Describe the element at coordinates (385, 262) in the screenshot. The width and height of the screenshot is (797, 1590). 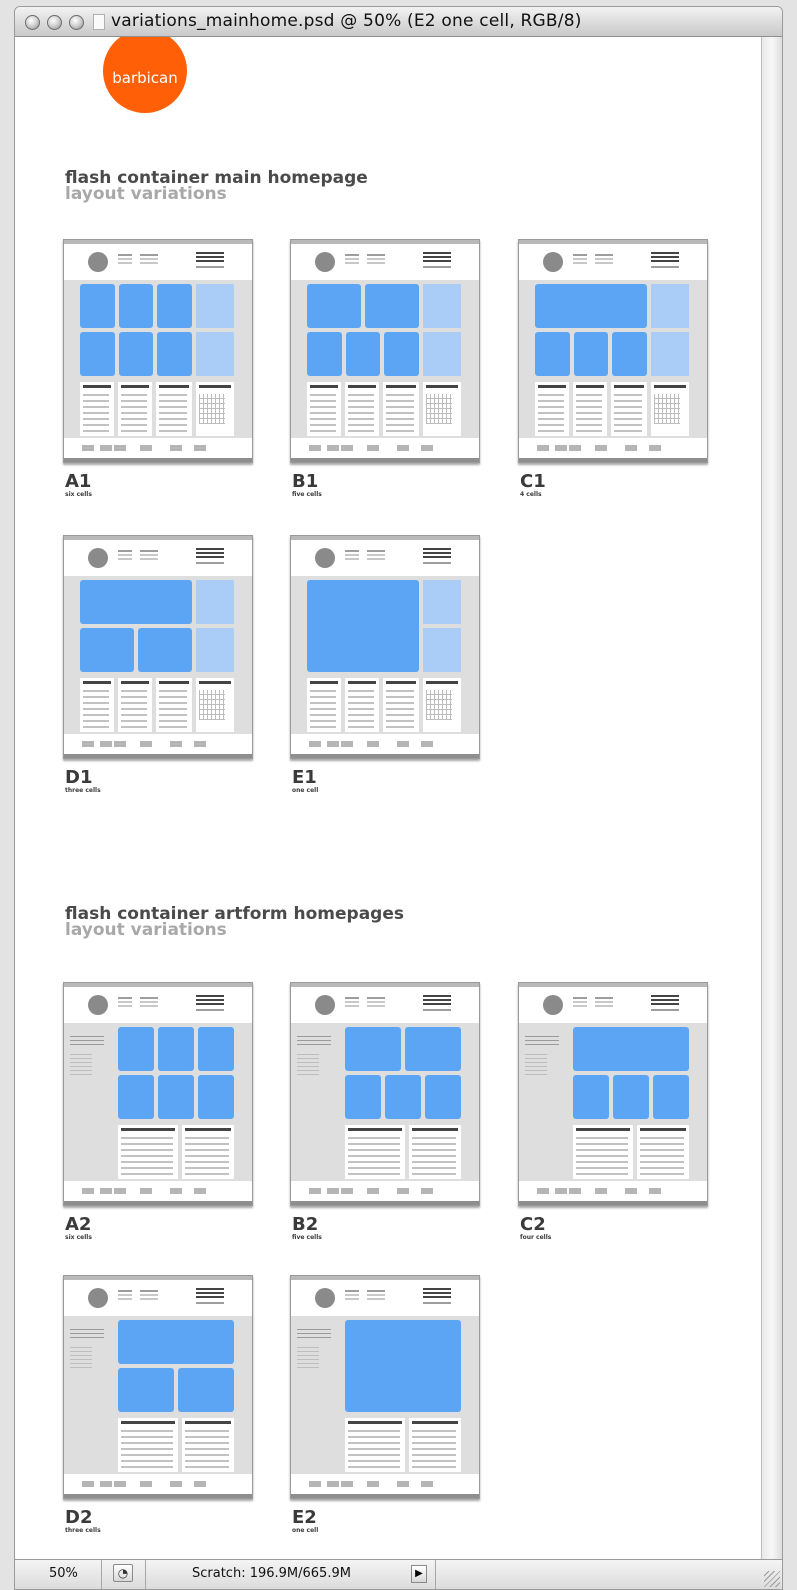
I see `thumbnail-header` at that location.